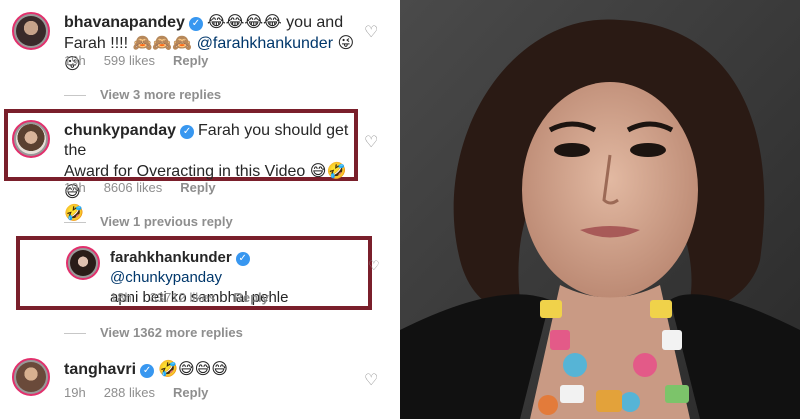  I want to click on comment-time: 18h, so click(121, 297).